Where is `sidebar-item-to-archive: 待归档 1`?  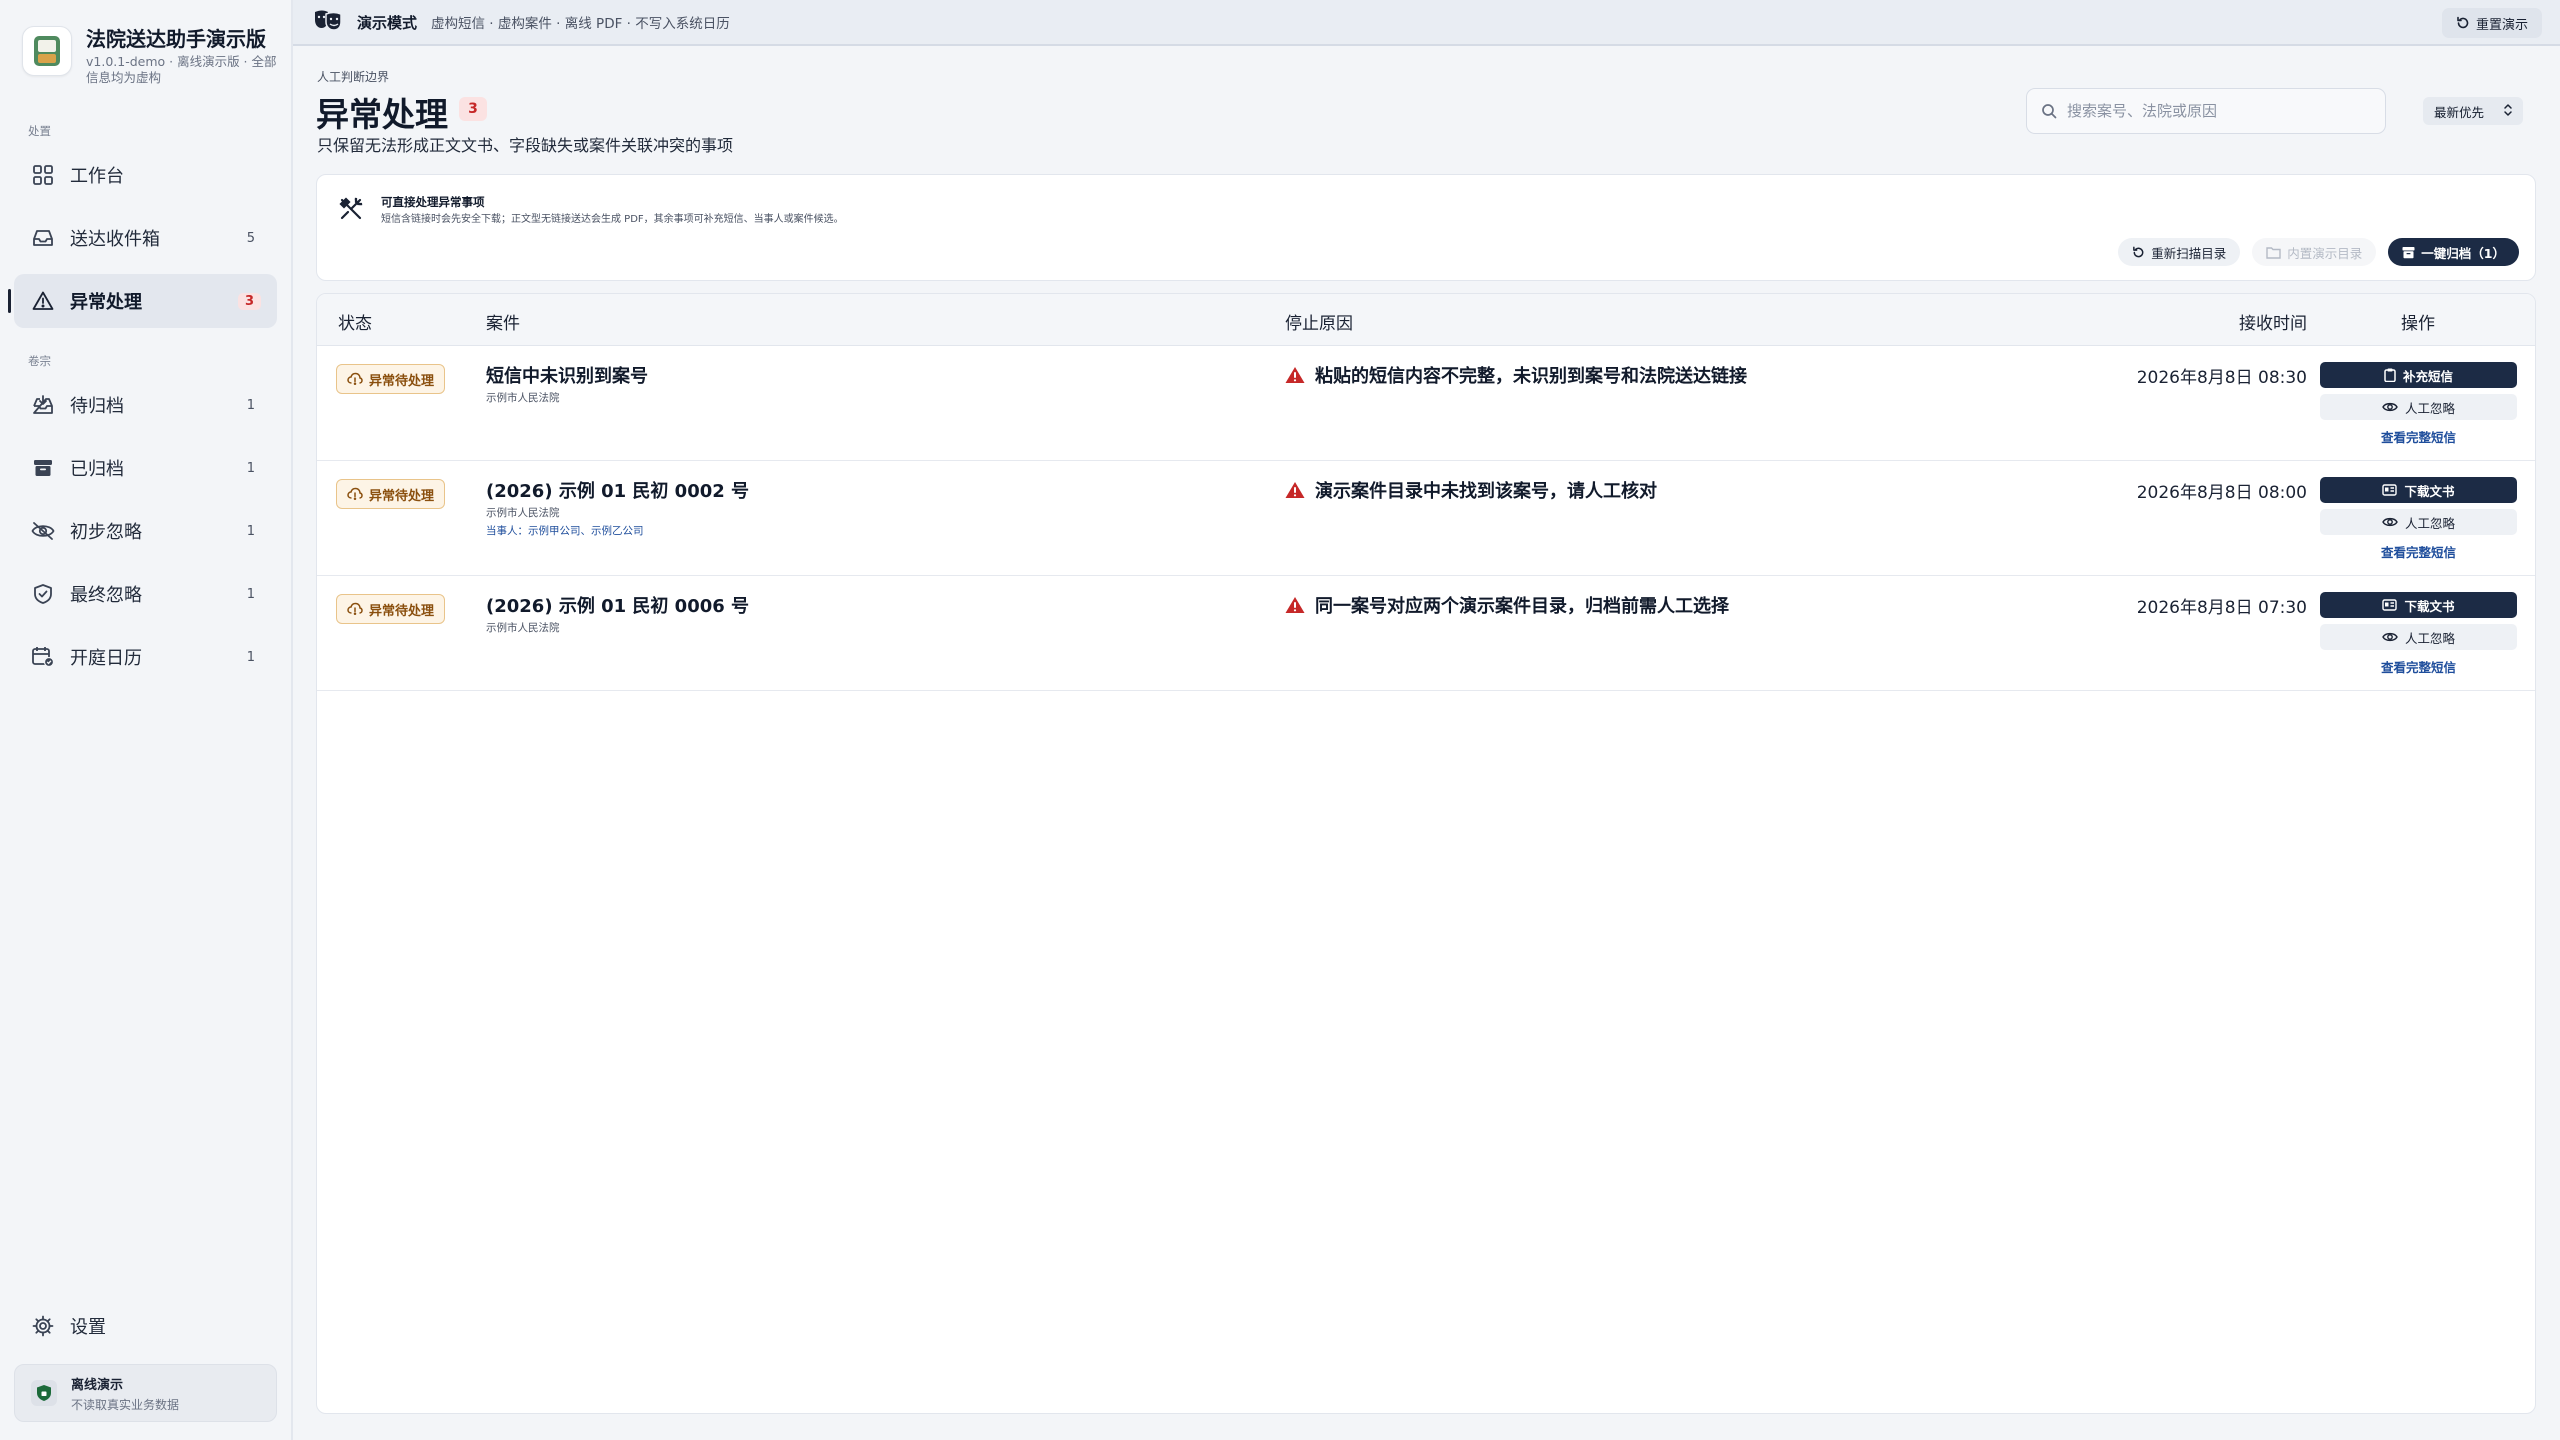
sidebar-item-to-archive: 待归档 1 is located at coordinates (145, 405).